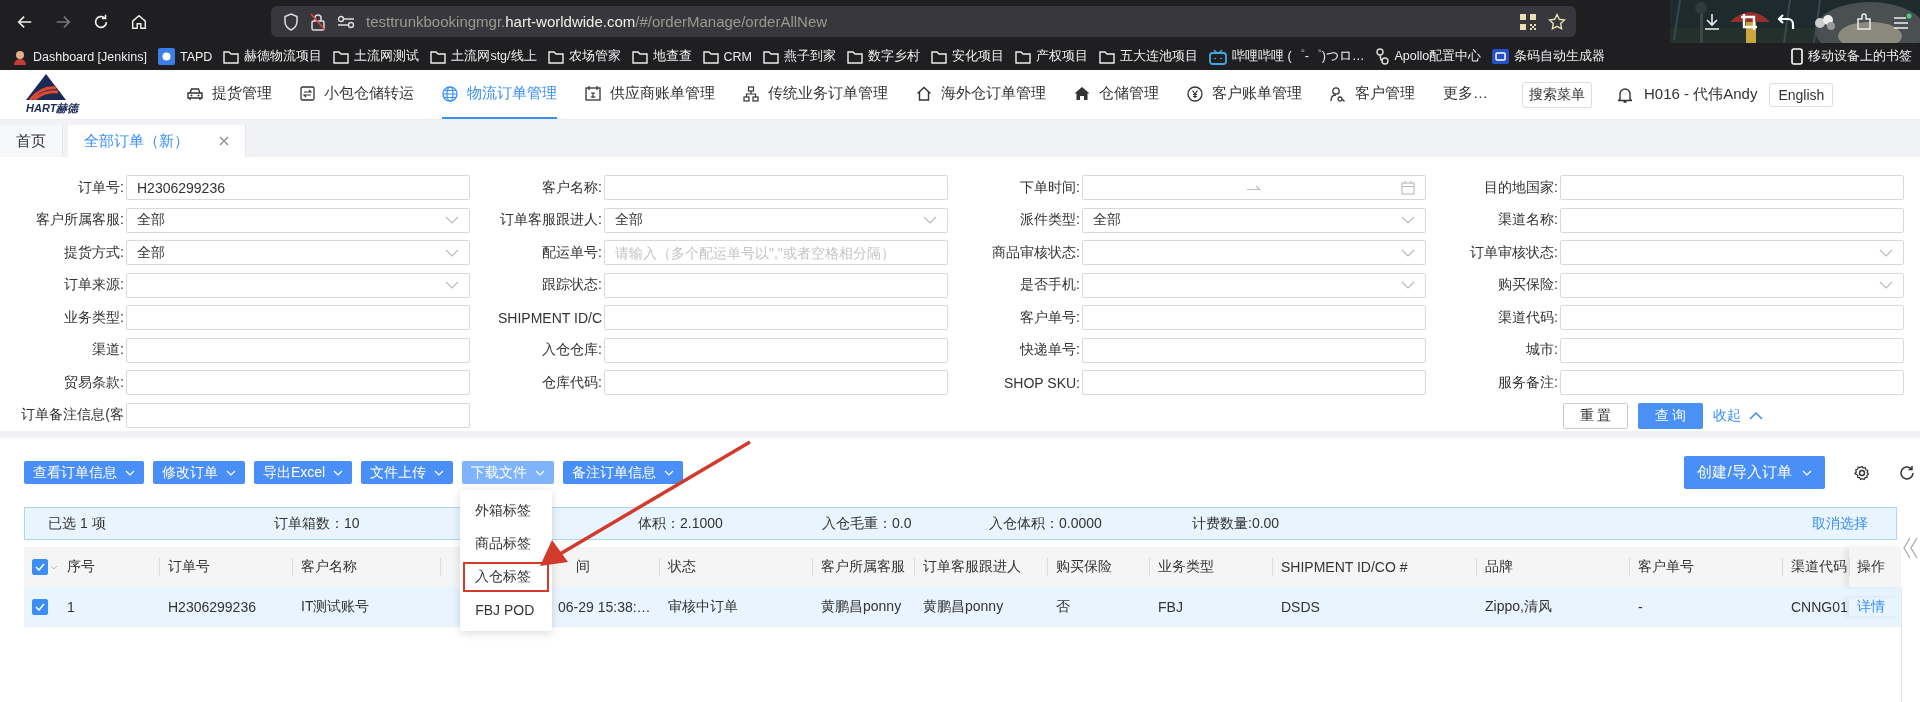  Describe the element at coordinates (583, 567) in the screenshot. I see `column-header: 间` at that location.